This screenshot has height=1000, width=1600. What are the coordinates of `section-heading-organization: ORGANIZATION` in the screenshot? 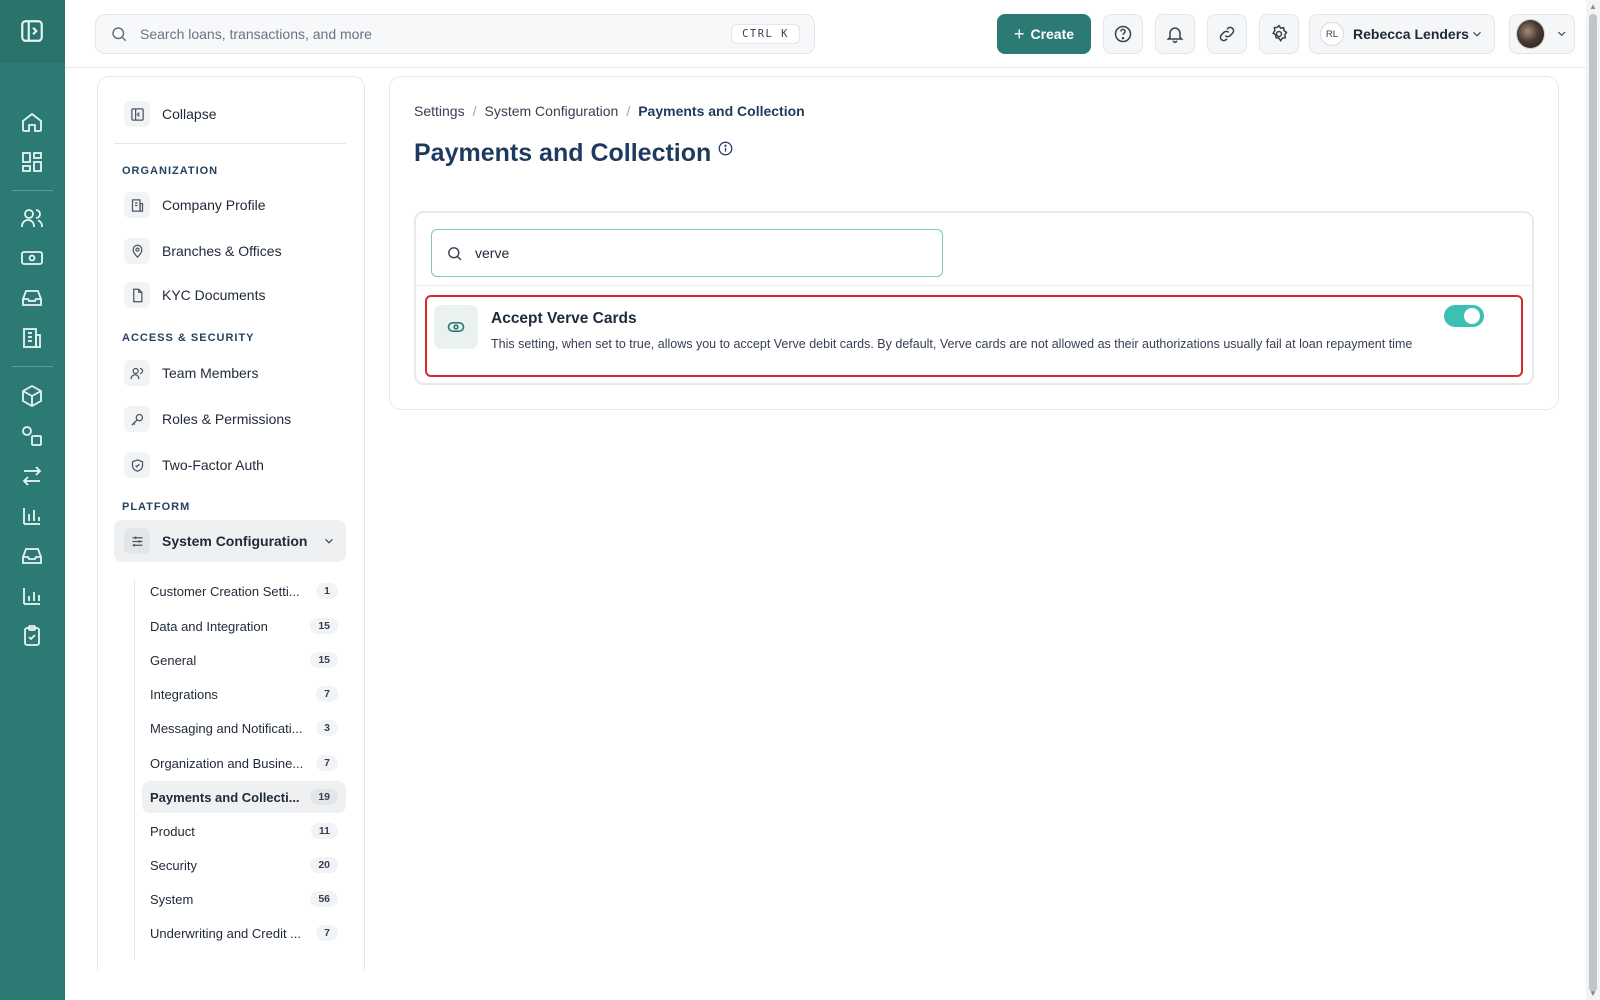 It's located at (170, 171).